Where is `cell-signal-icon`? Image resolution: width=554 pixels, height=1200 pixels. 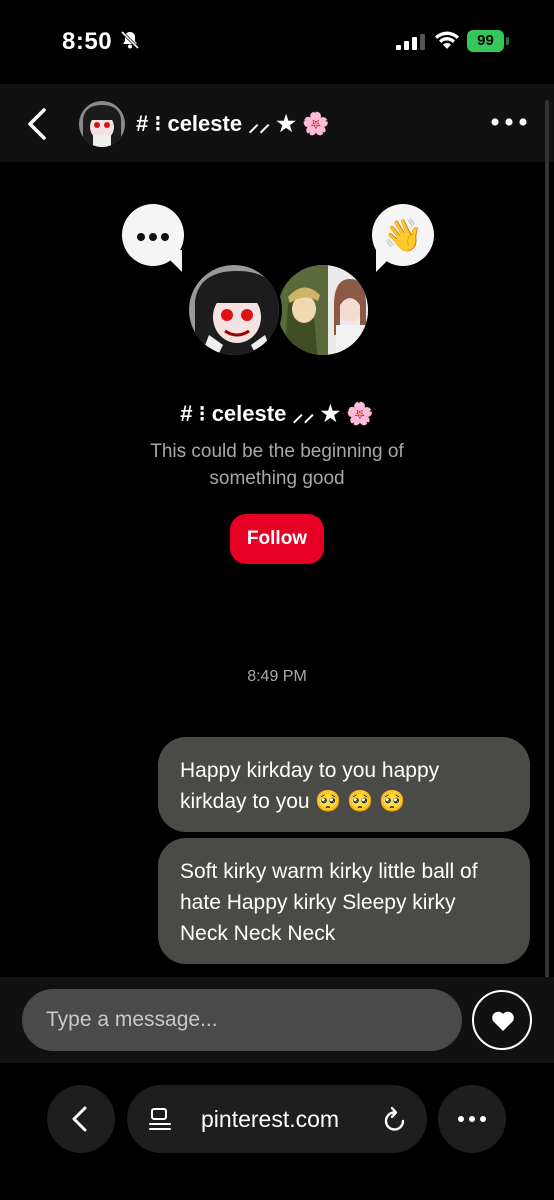 cell-signal-icon is located at coordinates (410, 42).